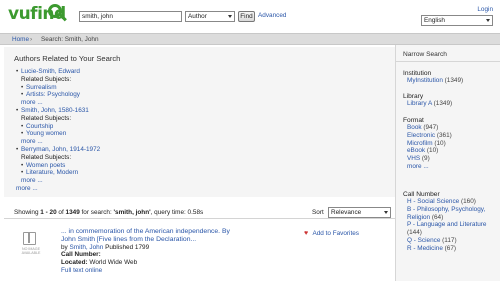 The height and width of the screenshot is (281, 500). I want to click on search-input-value: smith, john, so click(97, 16).